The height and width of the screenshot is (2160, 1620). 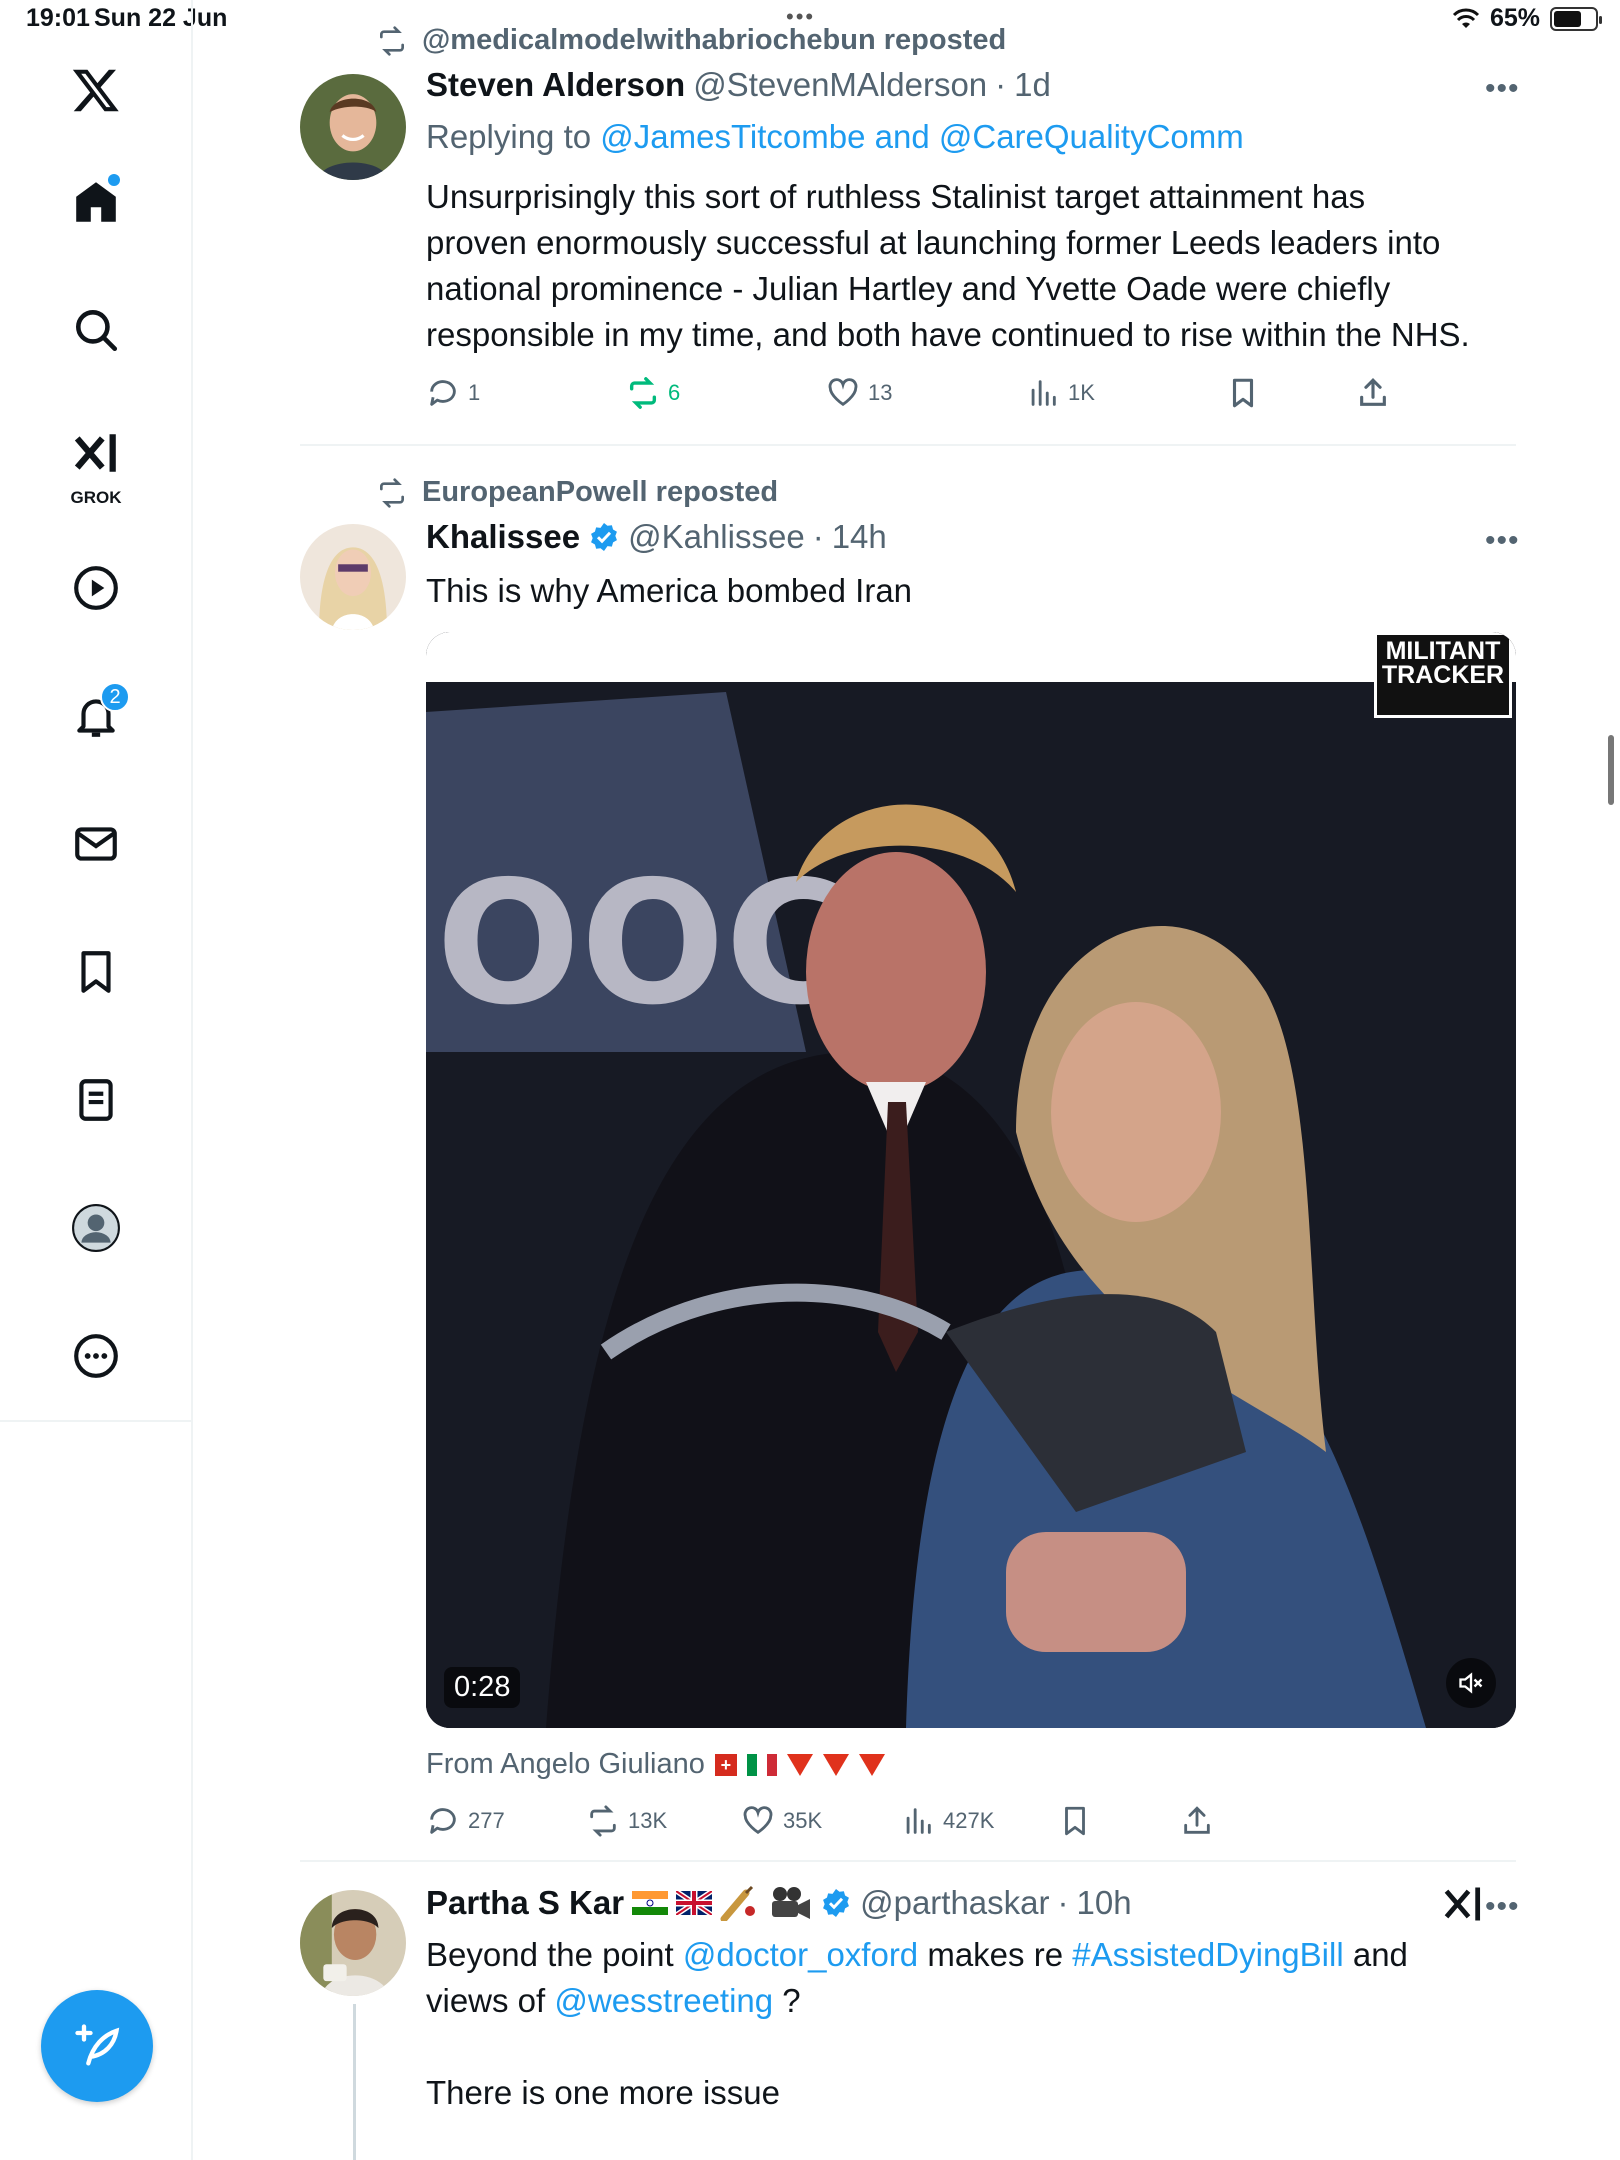 I want to click on repost-label: @medicalmodelwithabriochebun reposted, so click(x=714, y=40).